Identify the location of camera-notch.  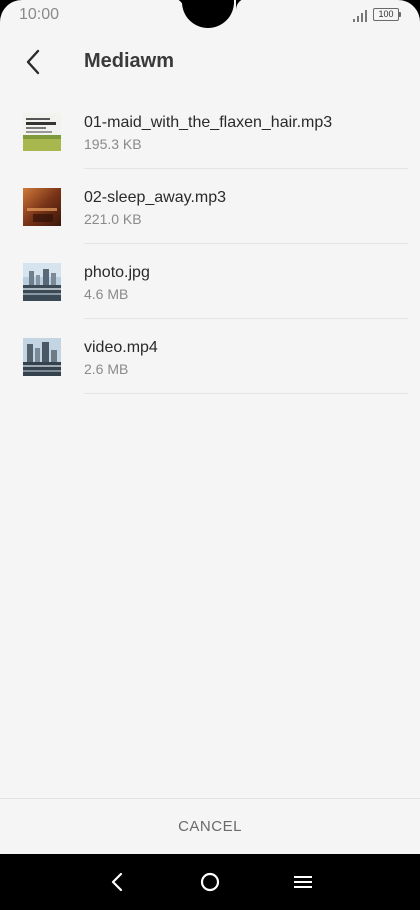
(208, 14).